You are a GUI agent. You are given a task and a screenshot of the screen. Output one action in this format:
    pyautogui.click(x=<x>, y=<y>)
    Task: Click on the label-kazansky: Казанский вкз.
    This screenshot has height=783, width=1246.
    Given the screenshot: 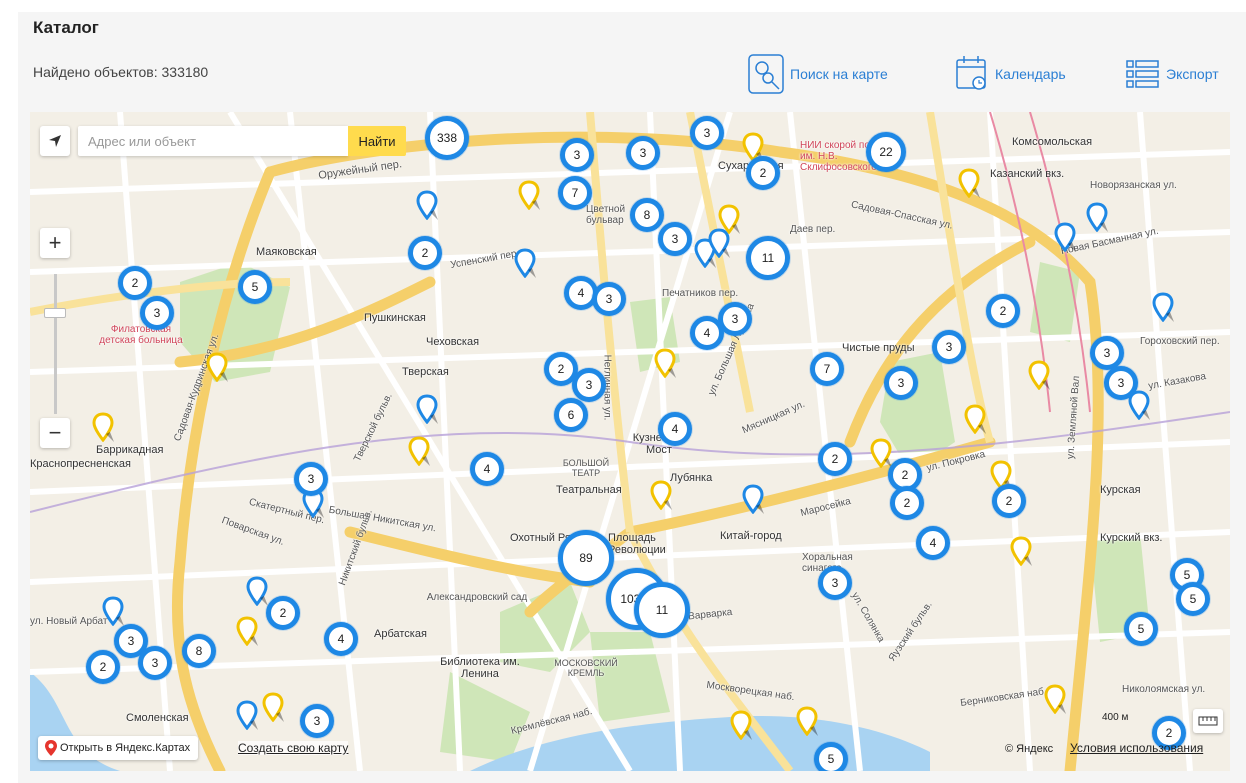 What is the action you would take?
    pyautogui.click(x=1027, y=174)
    